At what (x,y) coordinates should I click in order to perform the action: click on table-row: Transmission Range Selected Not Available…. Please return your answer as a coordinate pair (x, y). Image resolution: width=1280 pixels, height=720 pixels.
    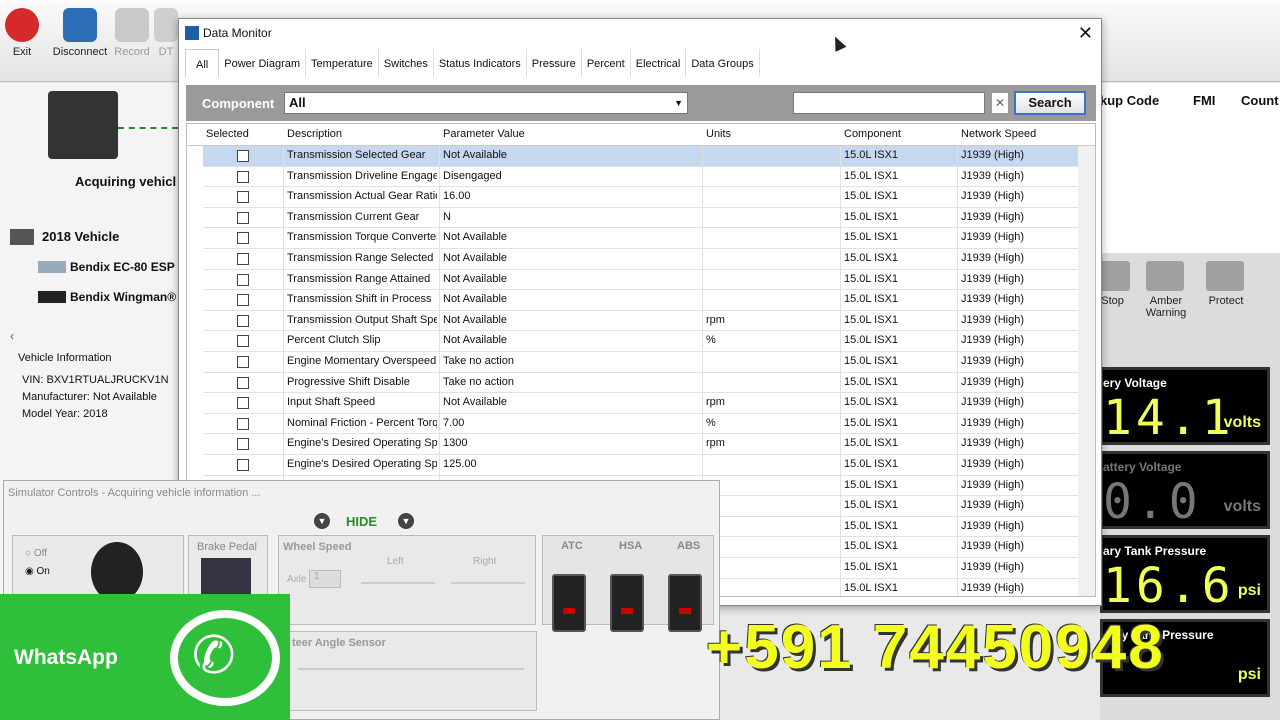
    Looking at the image, I should click on (641, 259).